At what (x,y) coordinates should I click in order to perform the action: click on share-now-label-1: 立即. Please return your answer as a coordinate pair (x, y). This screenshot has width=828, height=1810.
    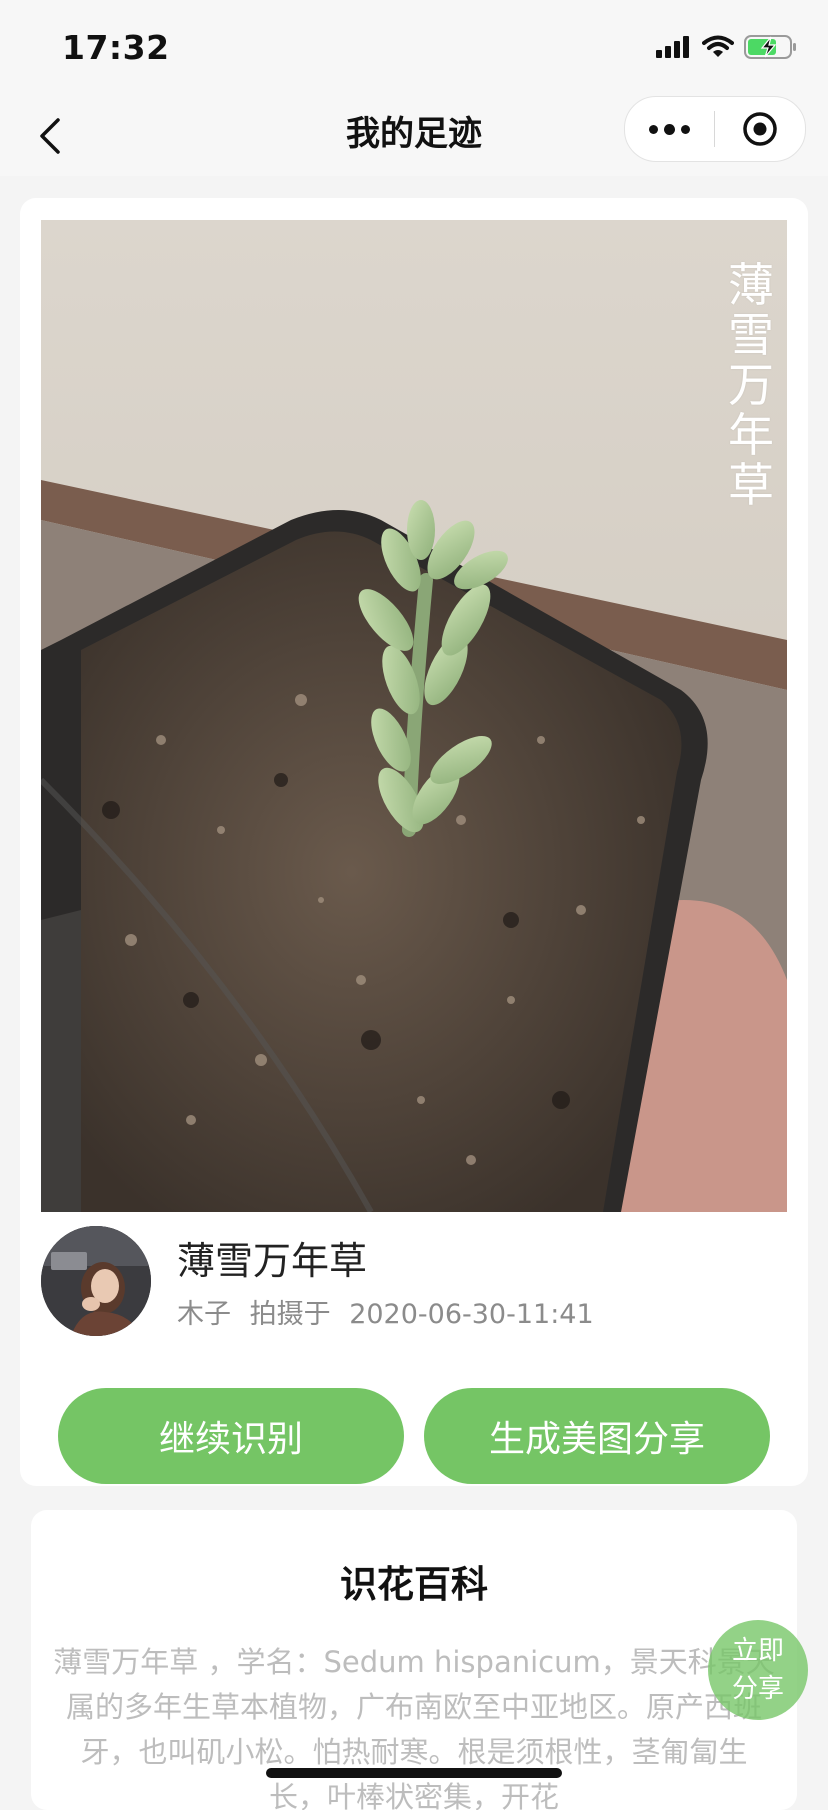
    Looking at the image, I should click on (757, 1651).